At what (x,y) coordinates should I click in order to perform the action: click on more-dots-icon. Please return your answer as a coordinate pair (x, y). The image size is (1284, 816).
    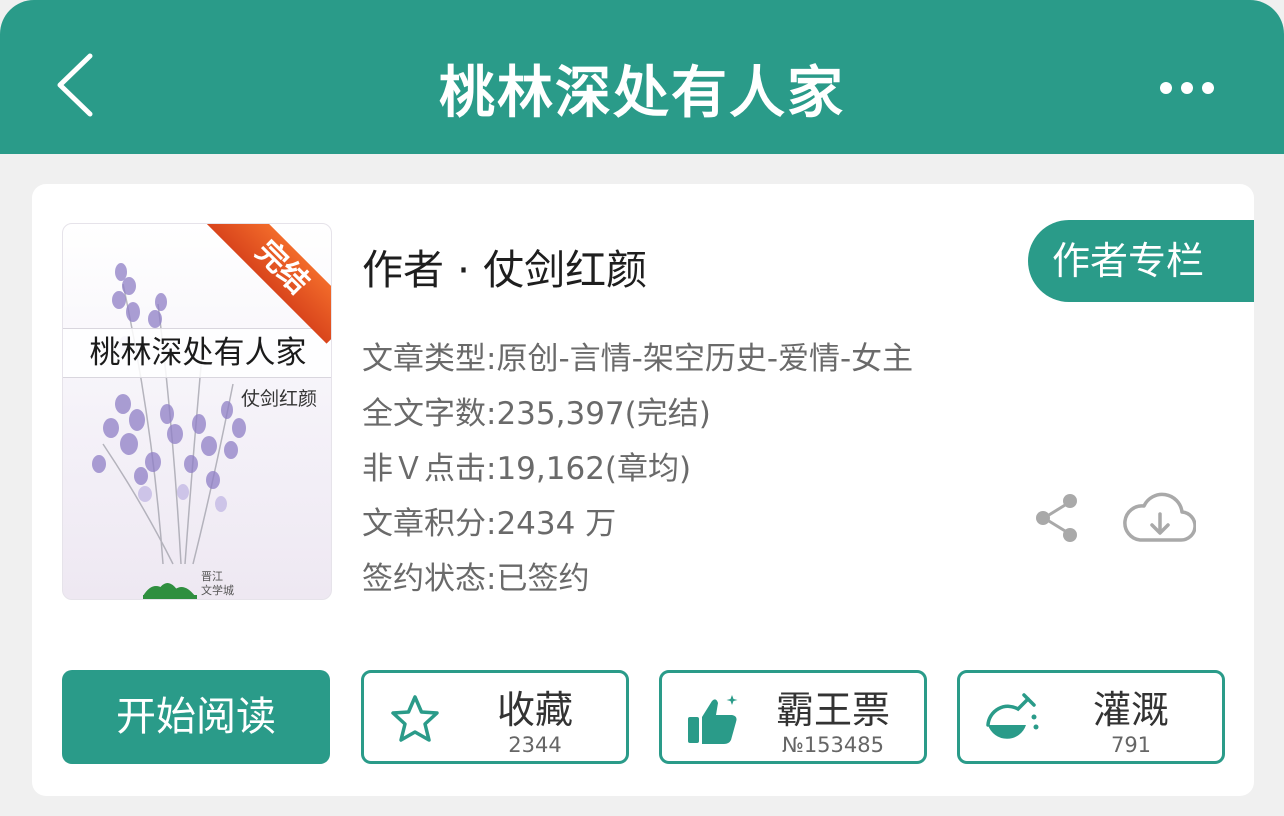
    Looking at the image, I should click on (1187, 88).